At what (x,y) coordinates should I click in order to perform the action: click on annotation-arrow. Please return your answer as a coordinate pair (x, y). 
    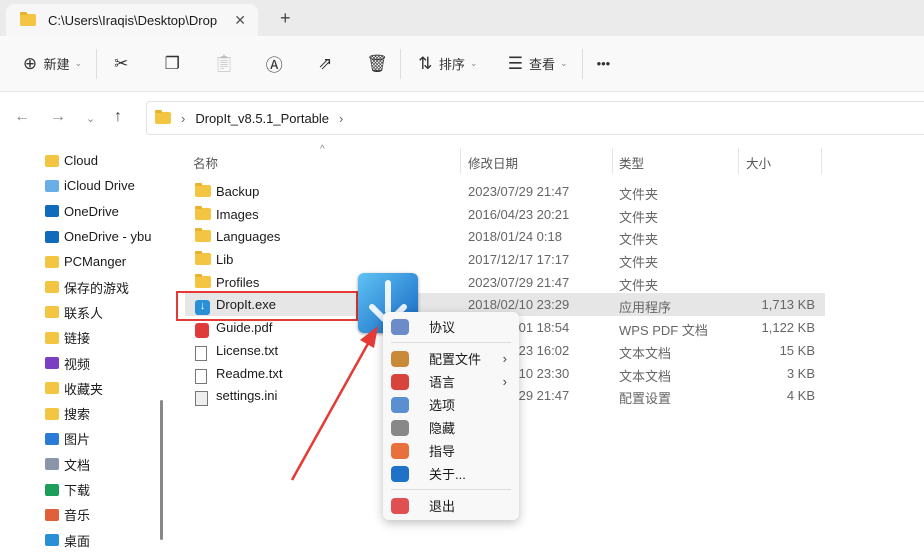
    Looking at the image, I should click on (334, 403).